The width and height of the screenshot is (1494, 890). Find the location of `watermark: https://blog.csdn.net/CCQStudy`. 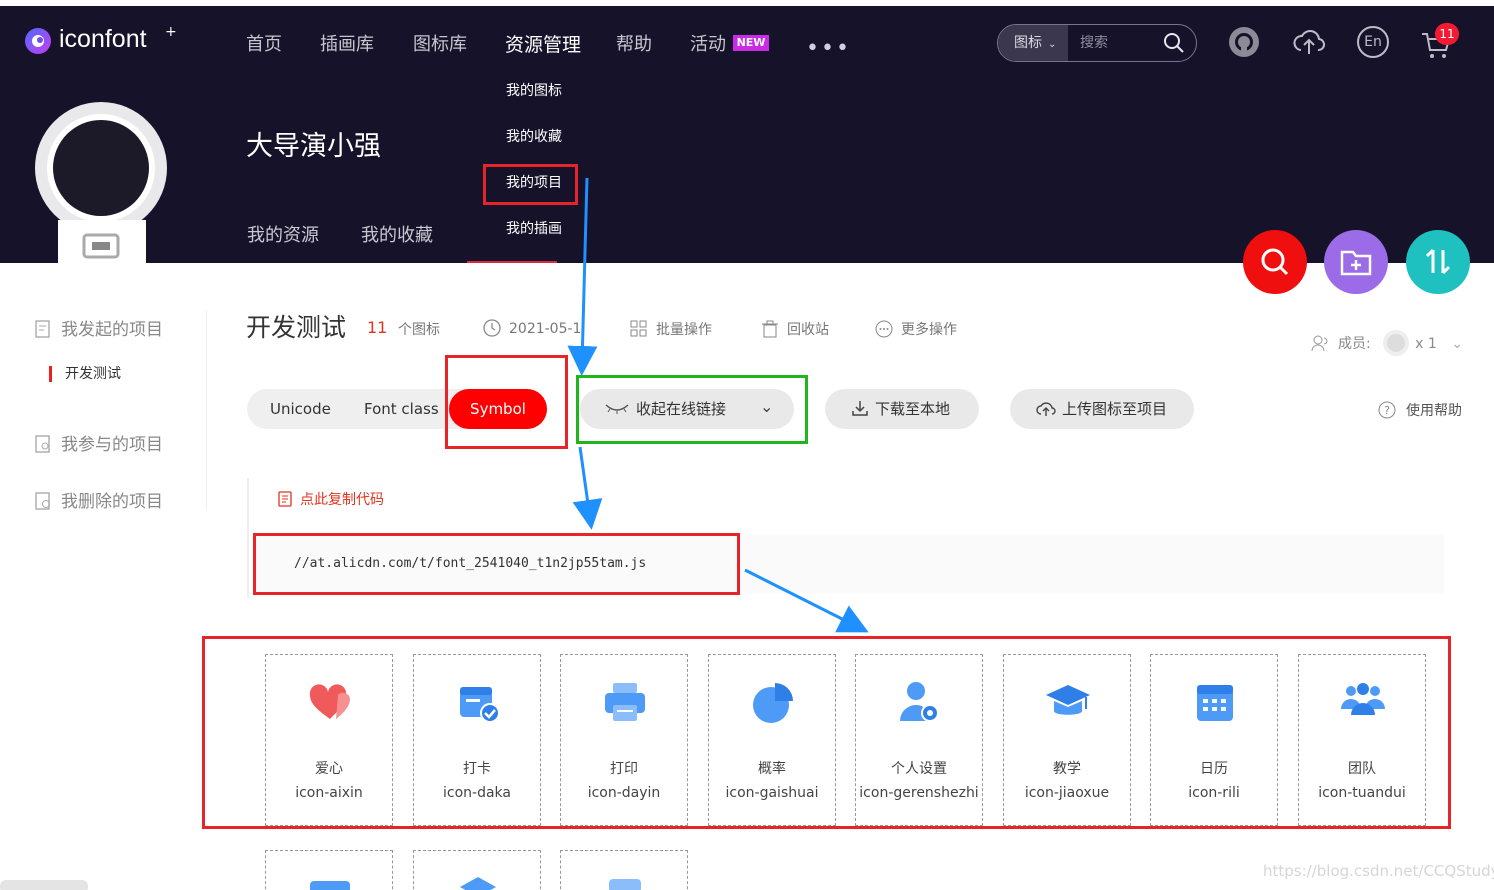

watermark: https://blog.csdn.net/CCQStudy is located at coordinates (1378, 871).